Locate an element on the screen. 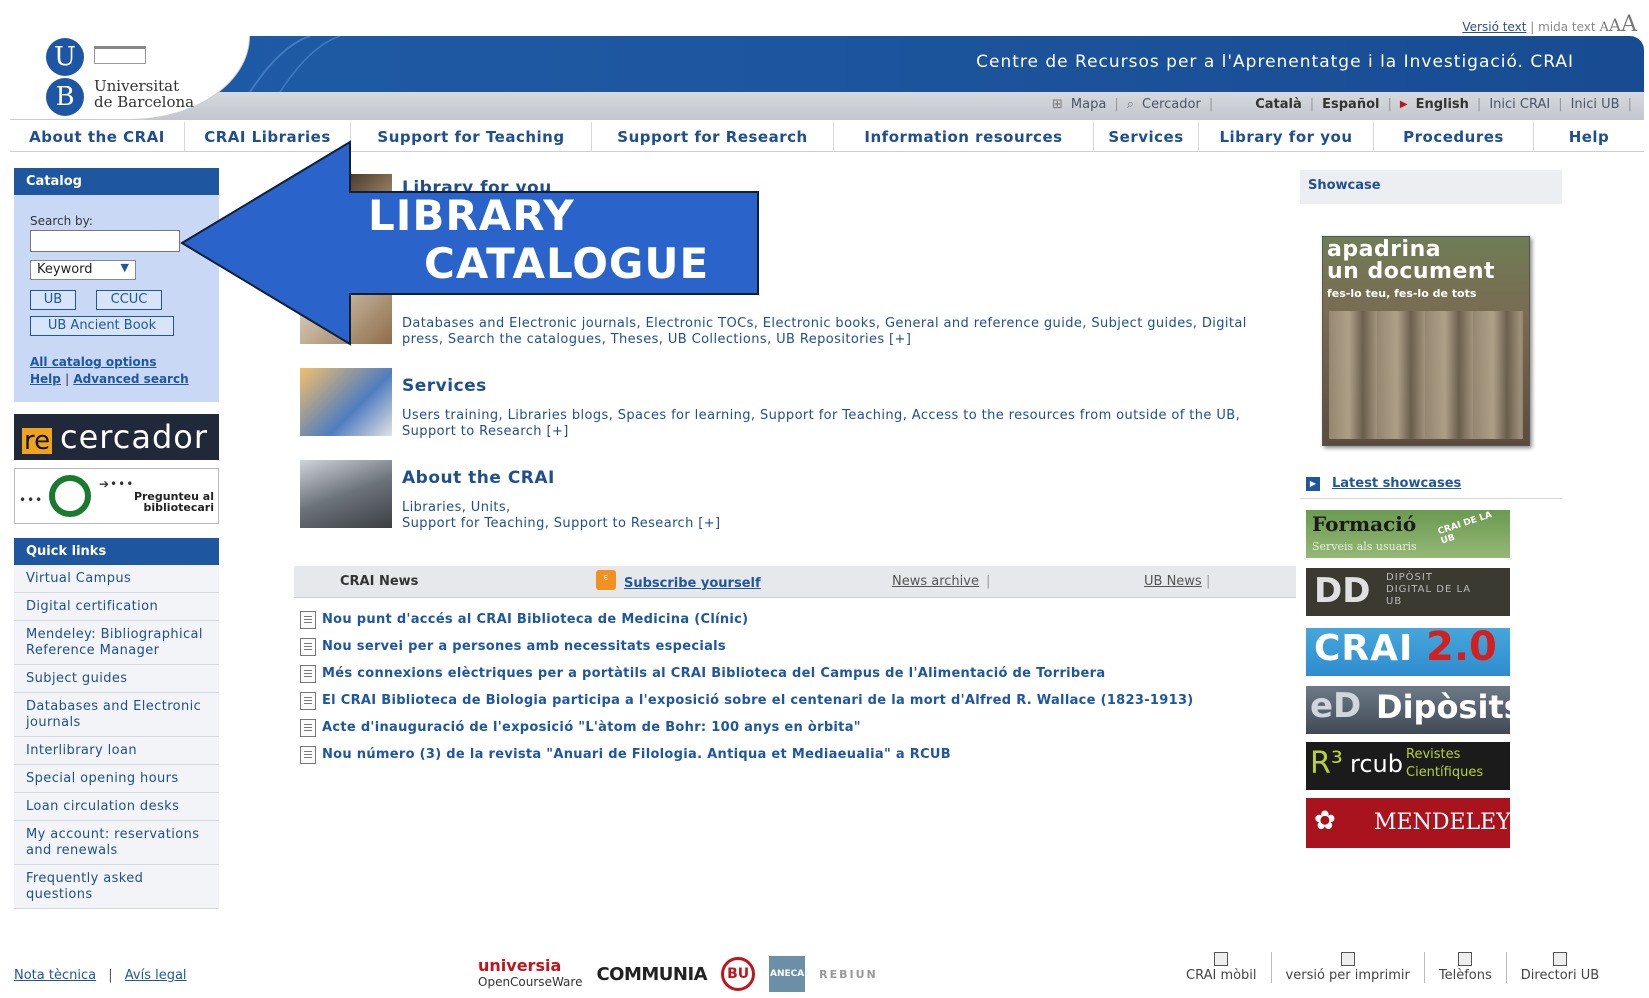 Image resolution: width=1649 pixels, height=998 pixels. search-by-label: Search by: is located at coordinates (61, 221).